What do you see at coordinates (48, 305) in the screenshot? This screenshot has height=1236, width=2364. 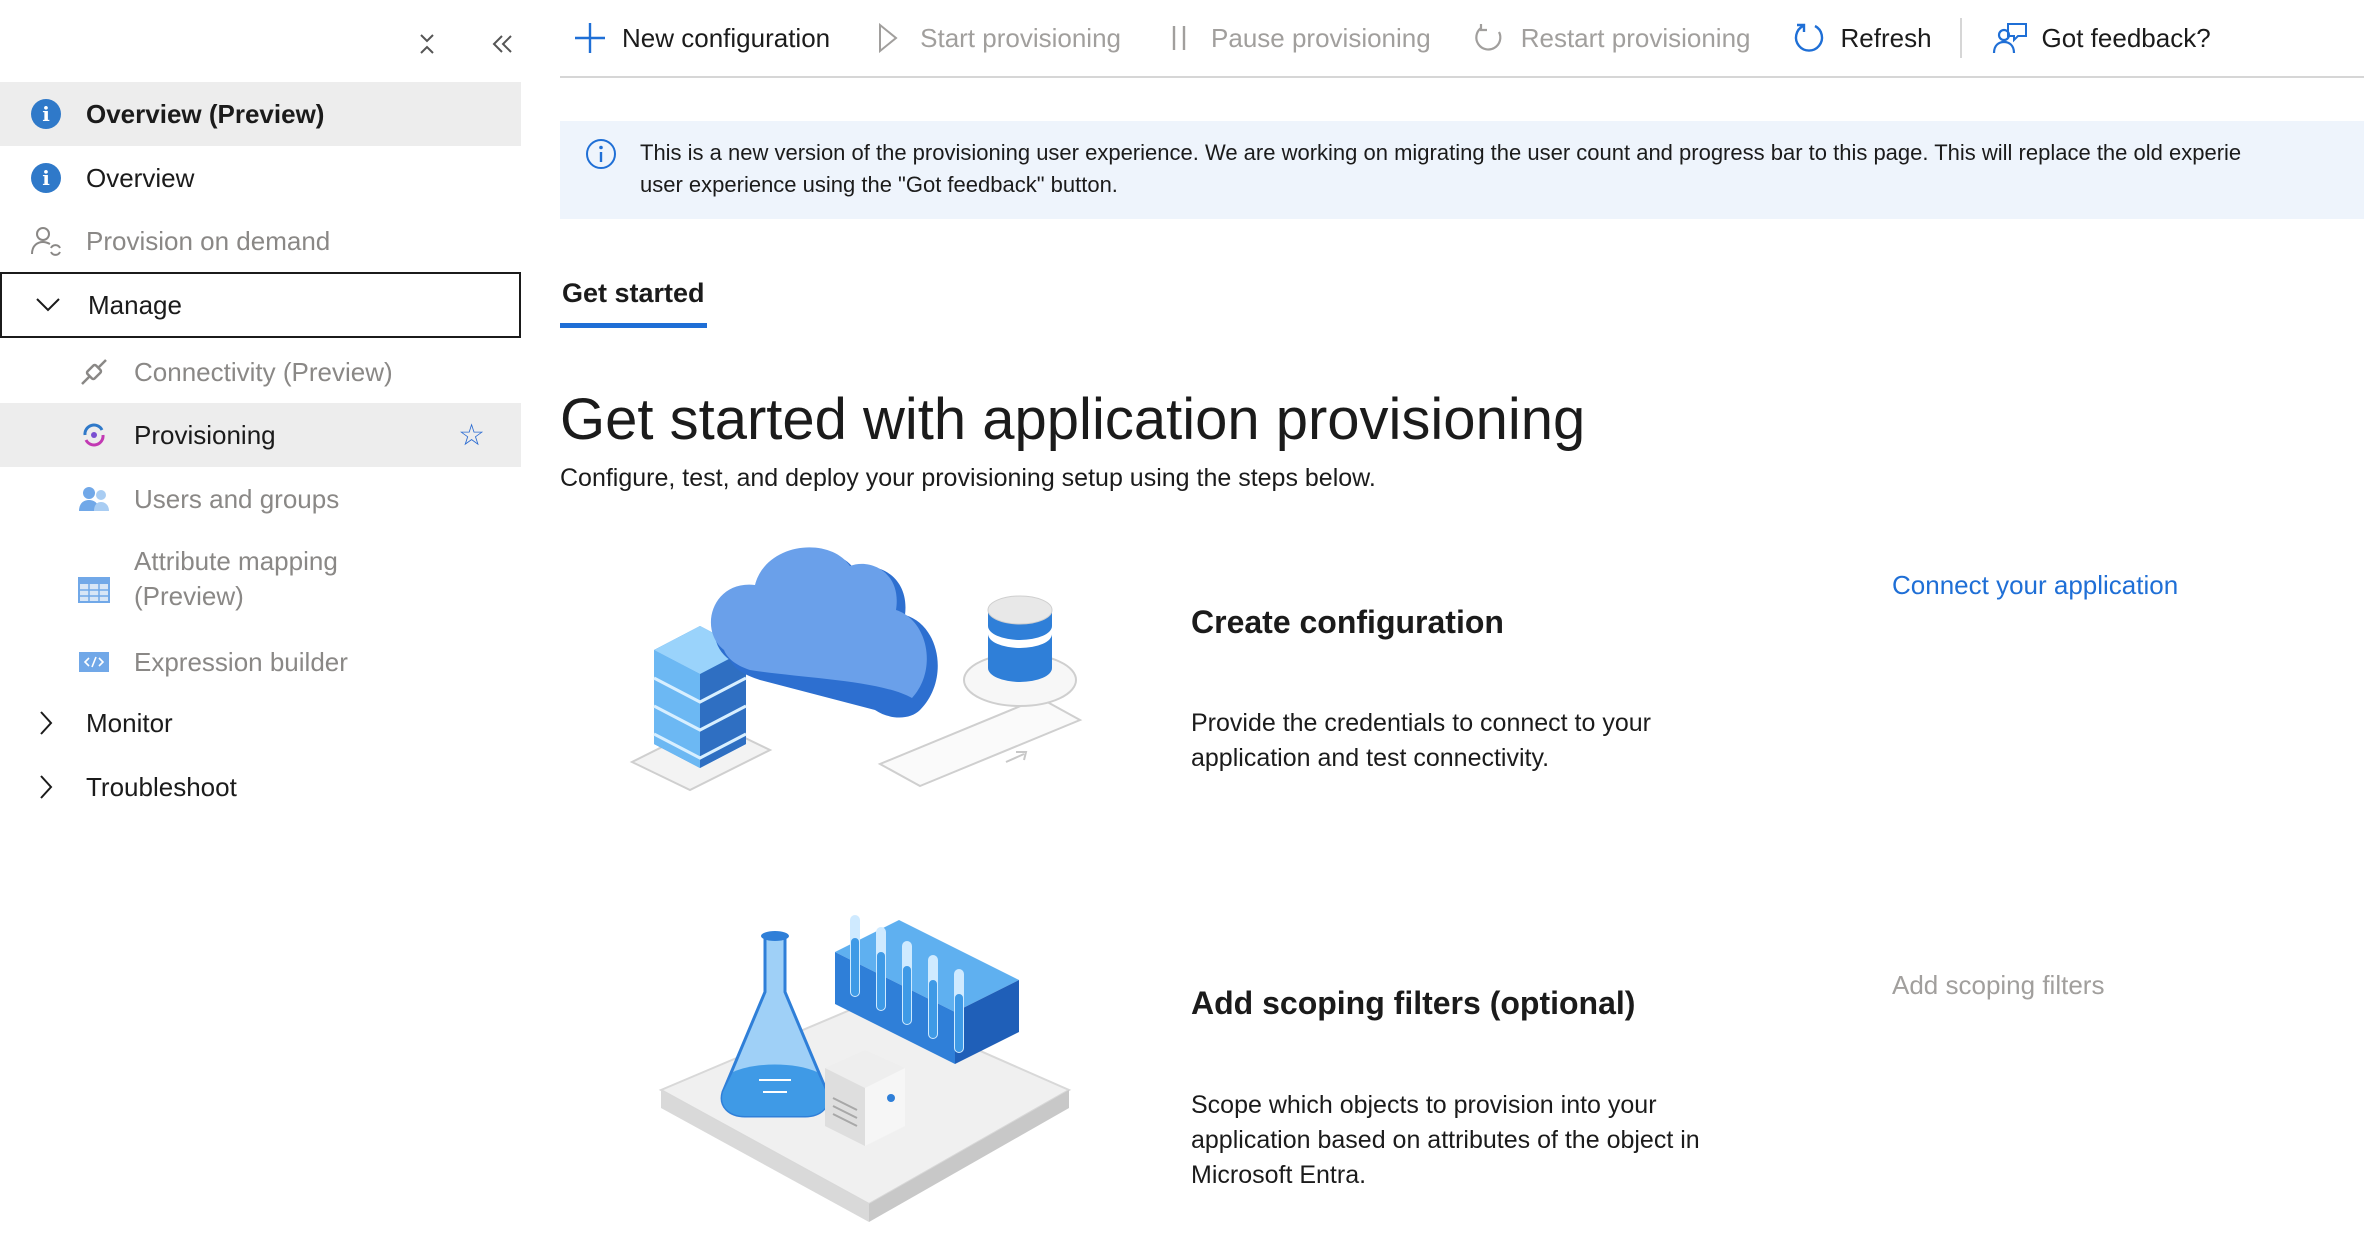 I see `chevron-down-icon` at bounding box center [48, 305].